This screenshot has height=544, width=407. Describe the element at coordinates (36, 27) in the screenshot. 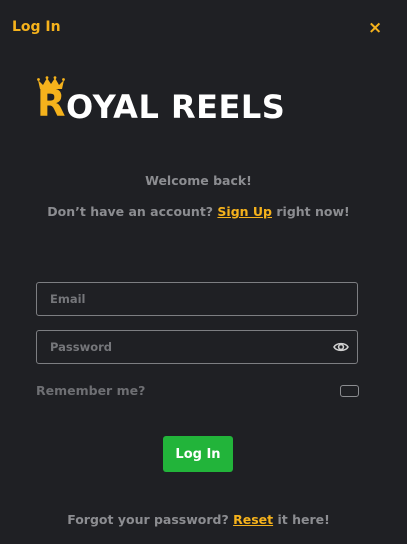

I see `dialog-title: Log In` at that location.